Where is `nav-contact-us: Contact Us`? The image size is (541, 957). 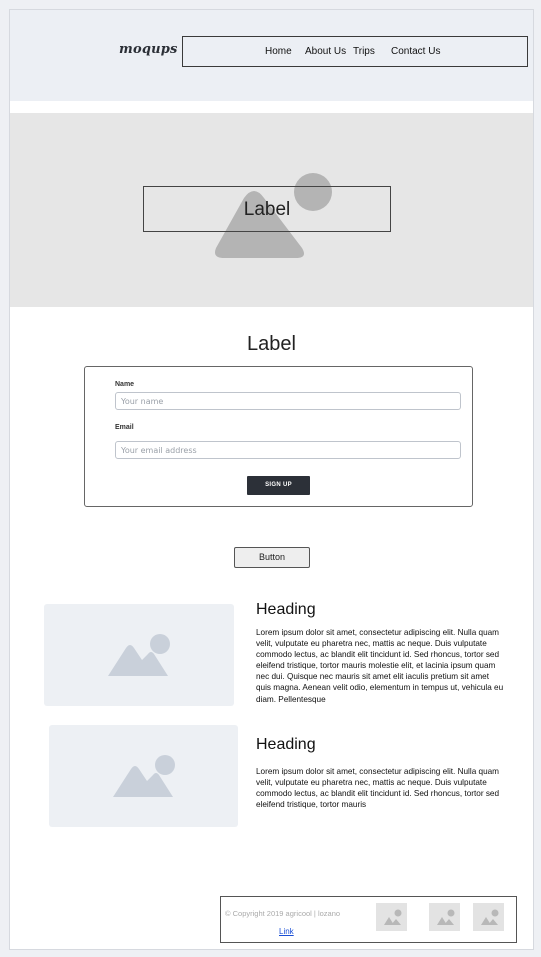
nav-contact-us: Contact Us is located at coordinates (415, 51).